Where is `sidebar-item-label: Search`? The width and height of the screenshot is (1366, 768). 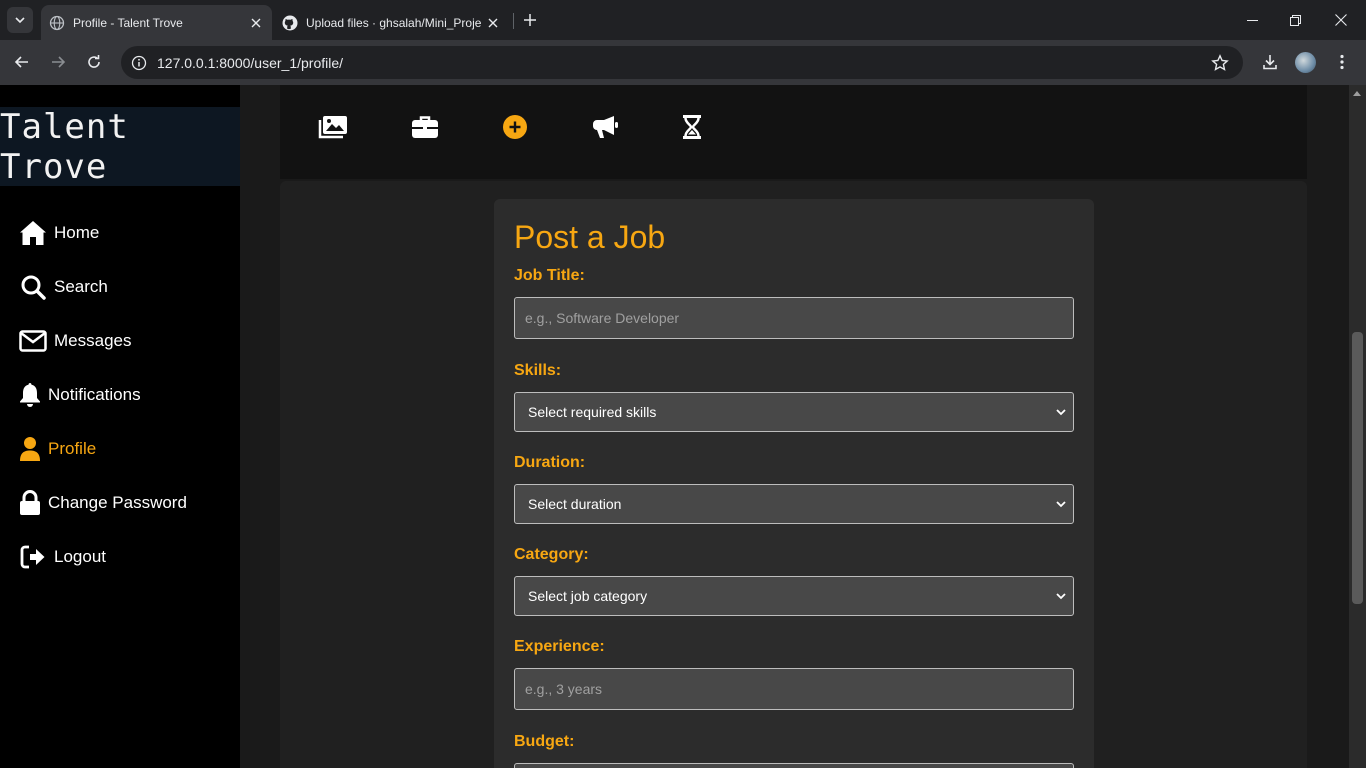 sidebar-item-label: Search is located at coordinates (81, 286).